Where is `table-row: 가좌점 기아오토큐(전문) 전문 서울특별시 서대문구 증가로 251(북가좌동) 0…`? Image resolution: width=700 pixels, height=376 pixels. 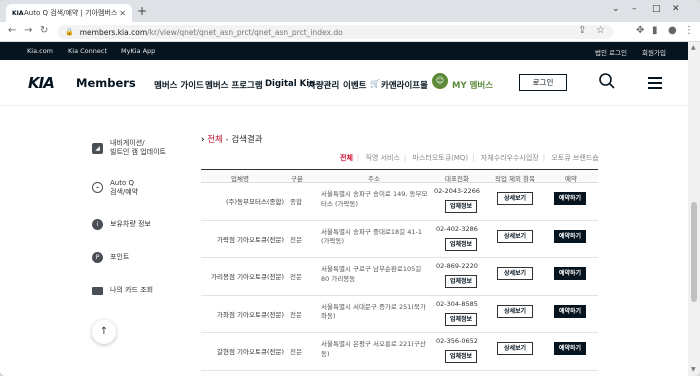
table-row: 가좌점 기아오토큐(전문) 전문 서울특별시 서대문구 증가로 251(북가좌동) 0… is located at coordinates (399, 314).